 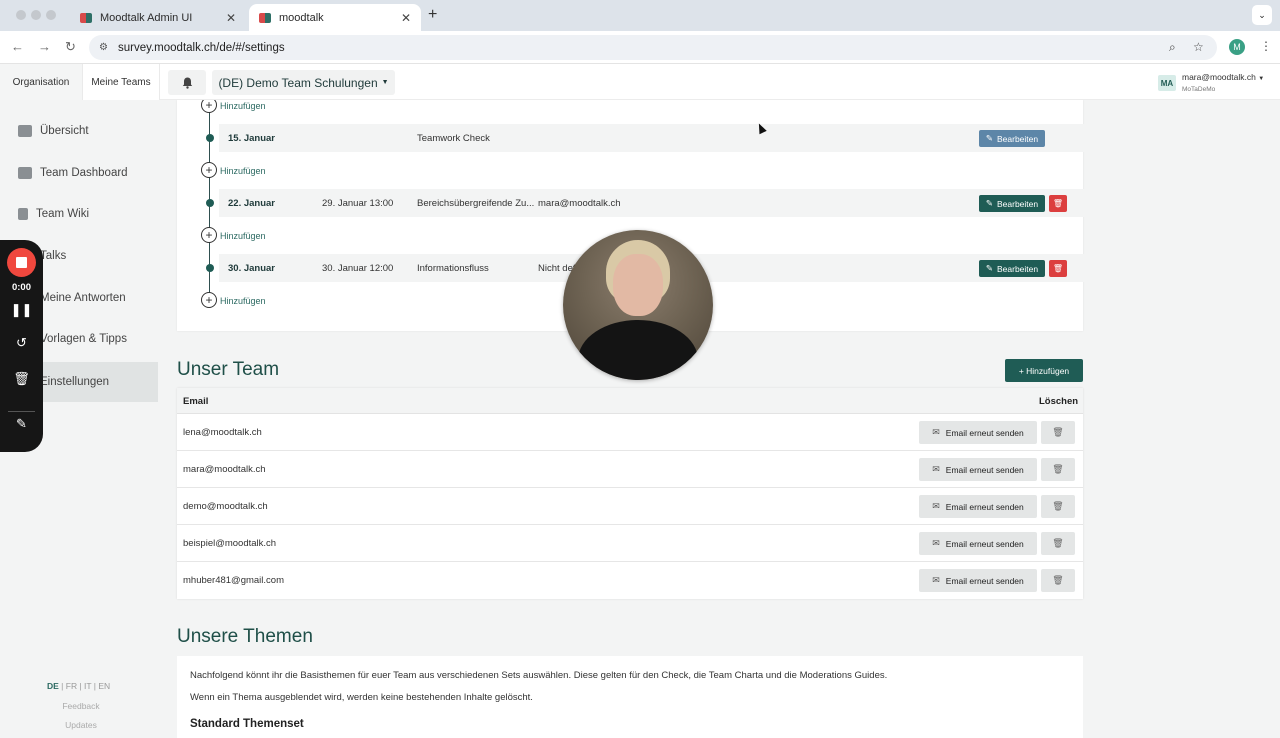 What do you see at coordinates (81, 706) in the screenshot?
I see `feedback-link: Feedback` at bounding box center [81, 706].